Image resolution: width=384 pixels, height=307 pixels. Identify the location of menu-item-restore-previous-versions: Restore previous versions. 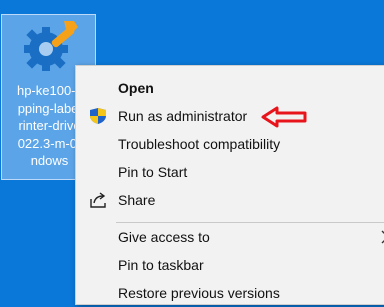
(230, 293).